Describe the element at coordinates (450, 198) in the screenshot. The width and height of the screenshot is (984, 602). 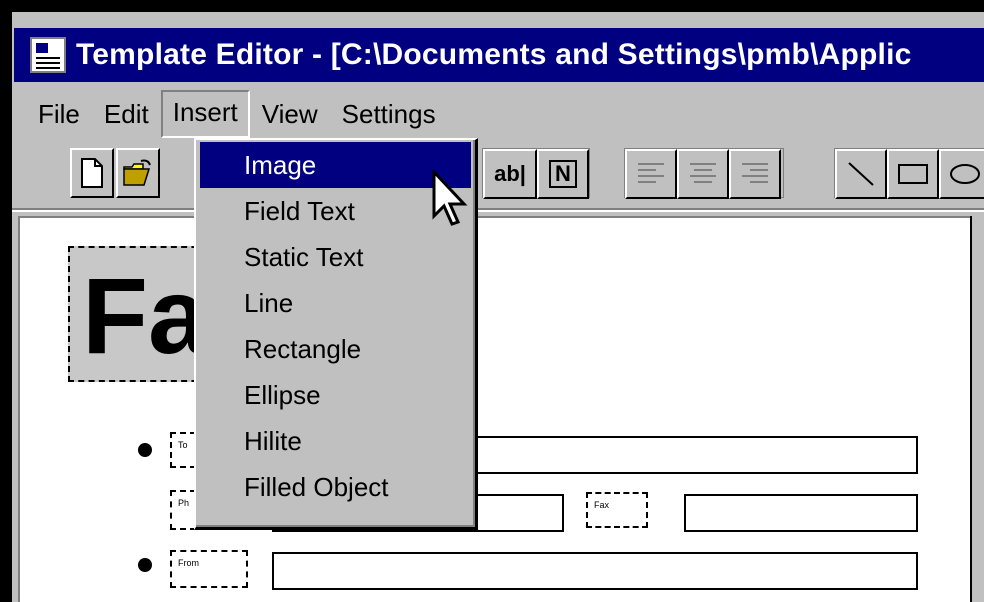
I see `mouse-pointer-icon` at that location.